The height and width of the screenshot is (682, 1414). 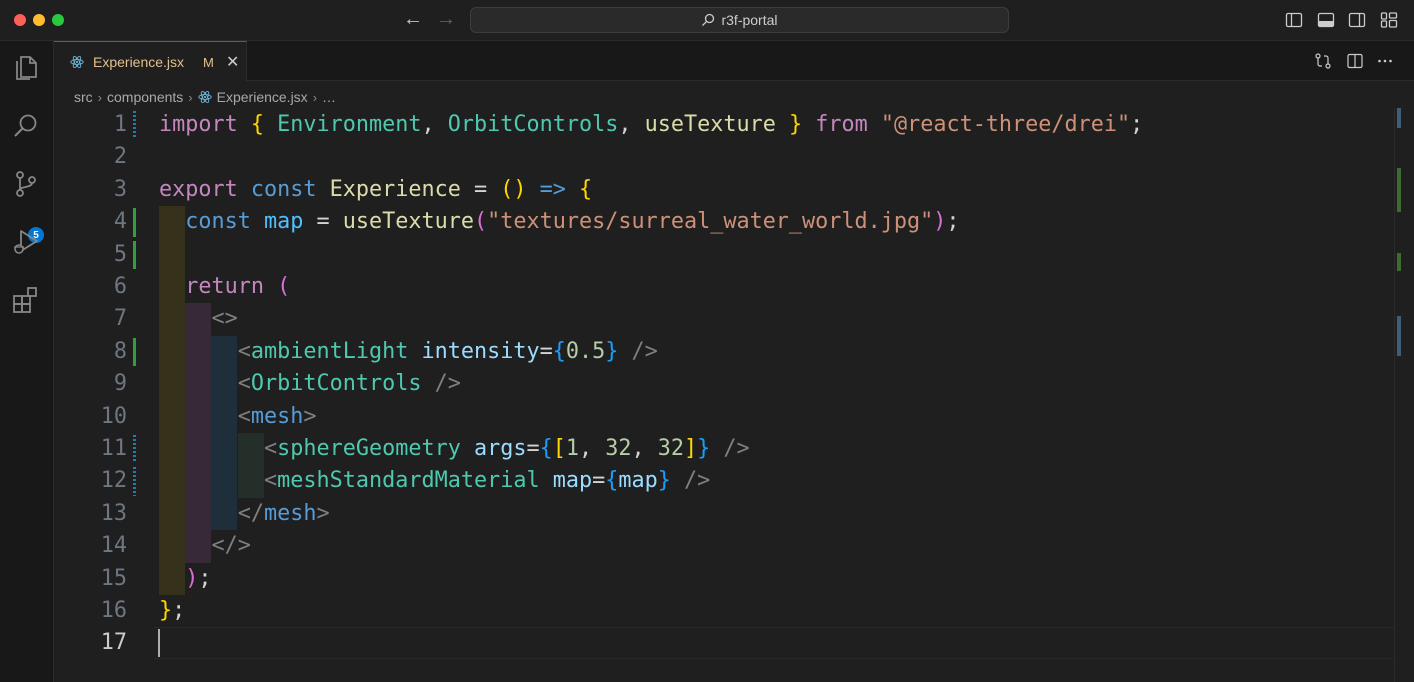 What do you see at coordinates (26, 242) in the screenshot?
I see `run-debug-icon` at bounding box center [26, 242].